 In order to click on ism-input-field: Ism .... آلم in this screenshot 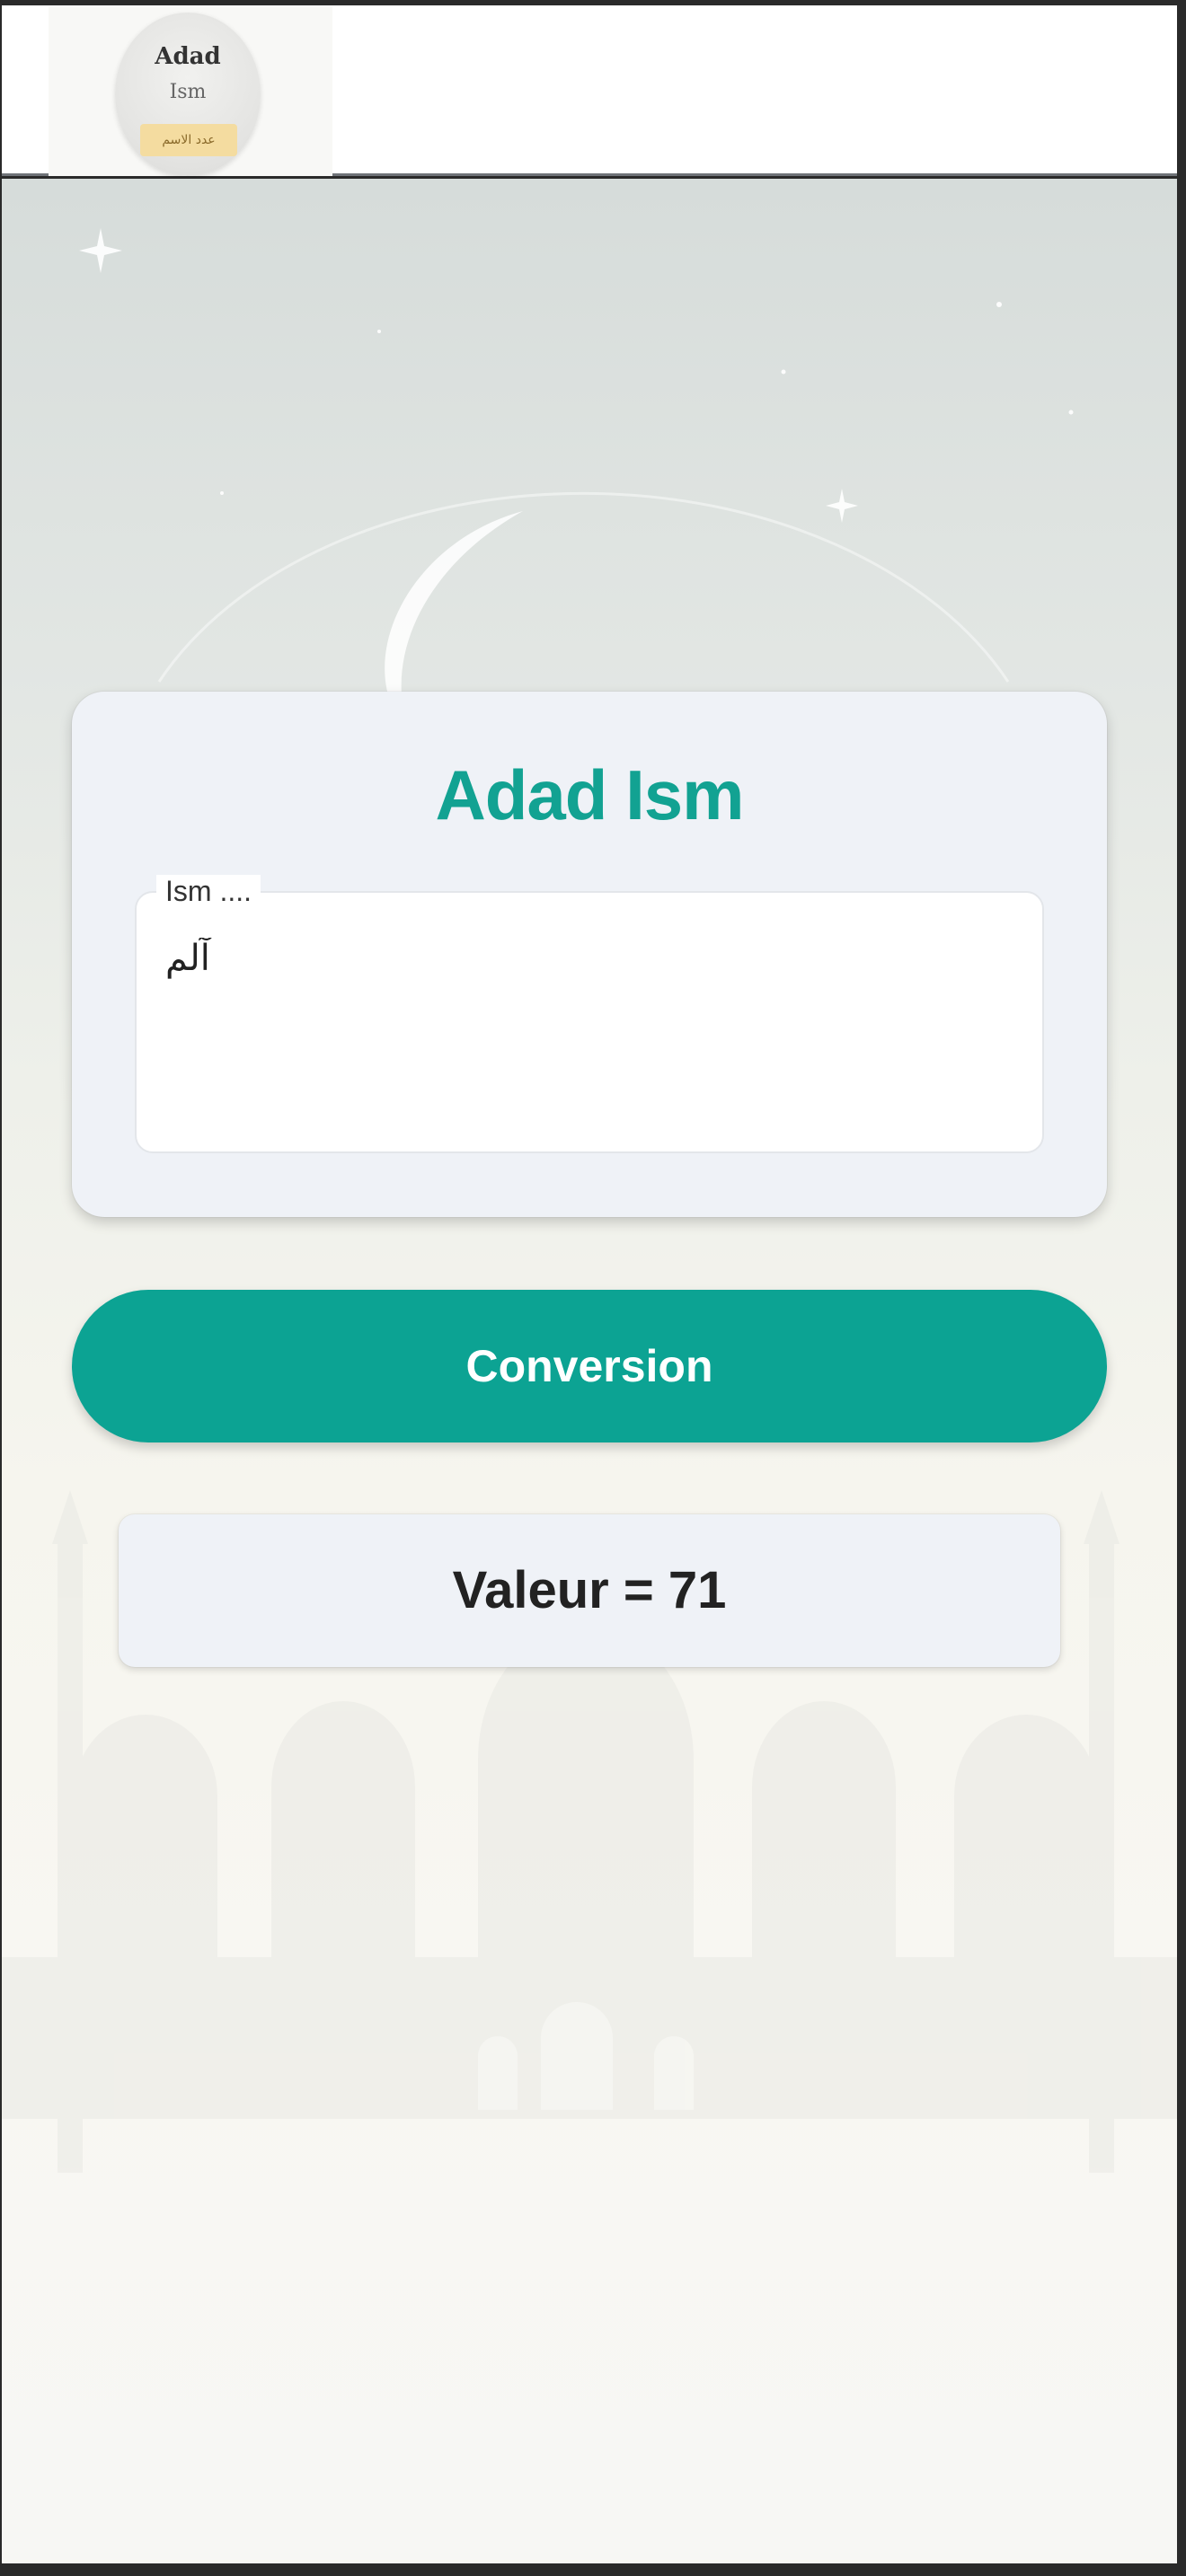, I will do `click(589, 1014)`.